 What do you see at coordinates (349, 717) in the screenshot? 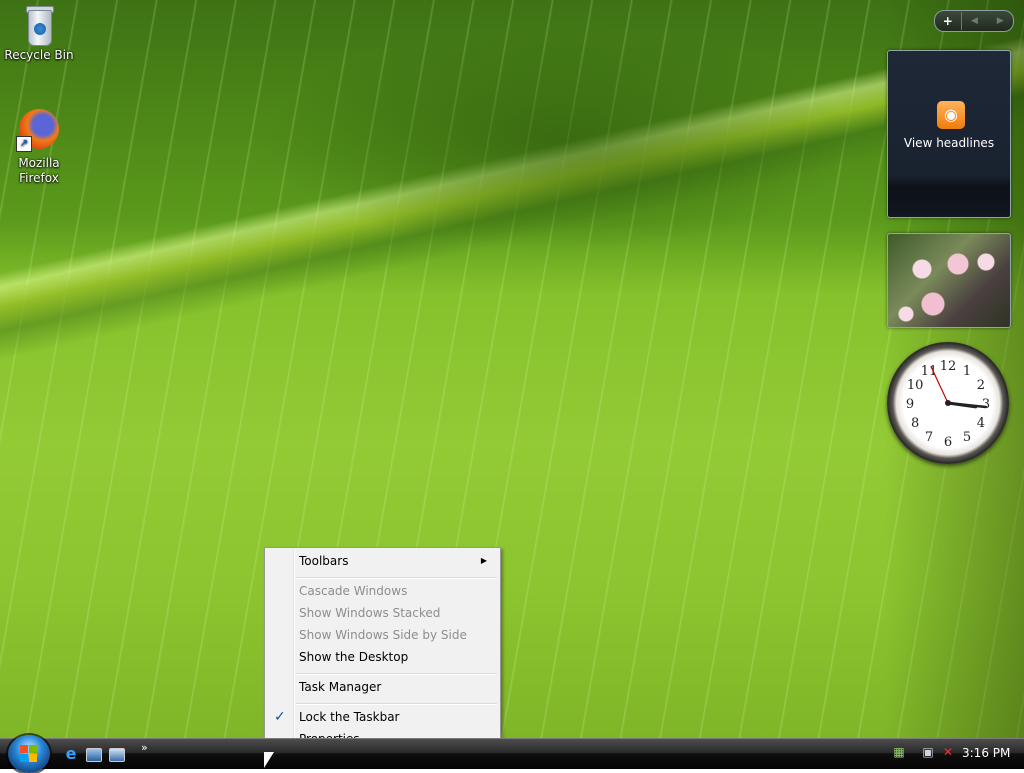
I see `menu-item-label: Lock the Taskbar` at bounding box center [349, 717].